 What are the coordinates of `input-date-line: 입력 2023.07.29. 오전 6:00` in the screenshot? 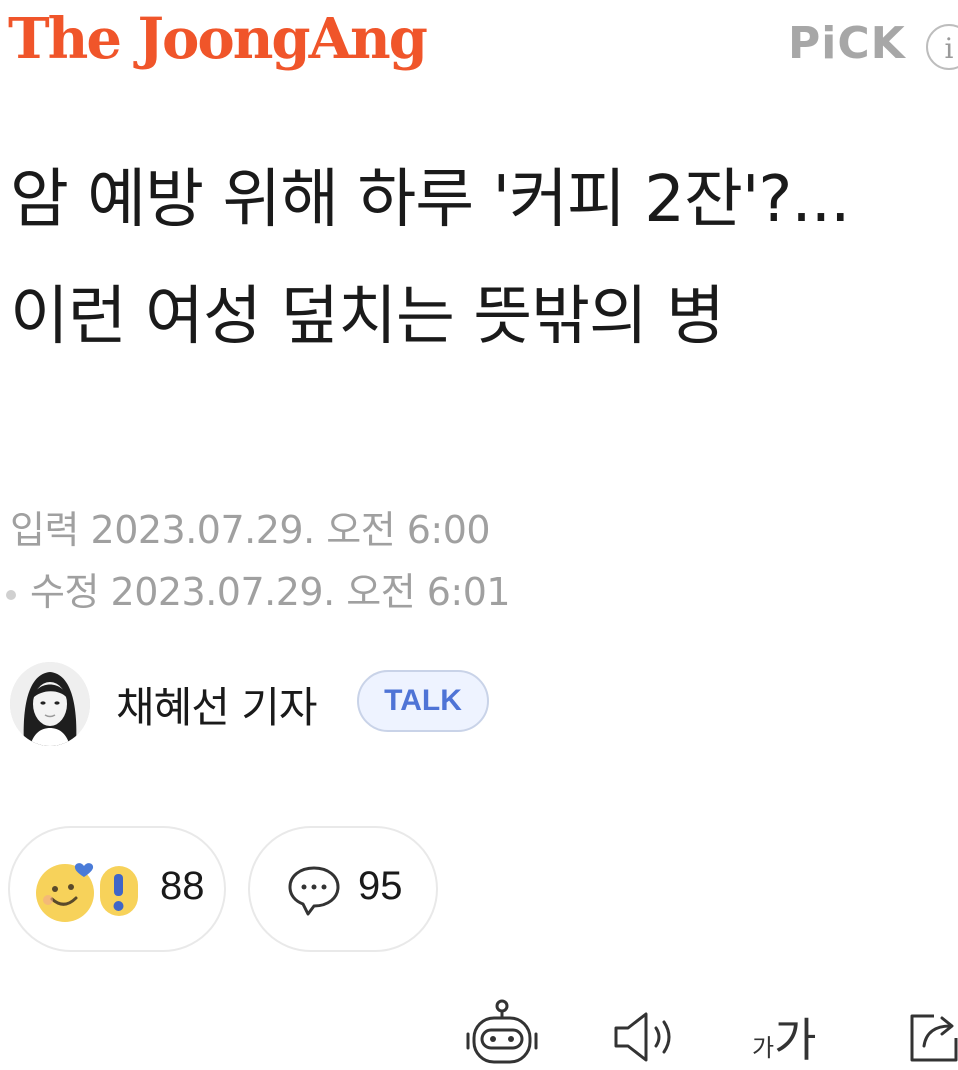 It's located at (260, 536).